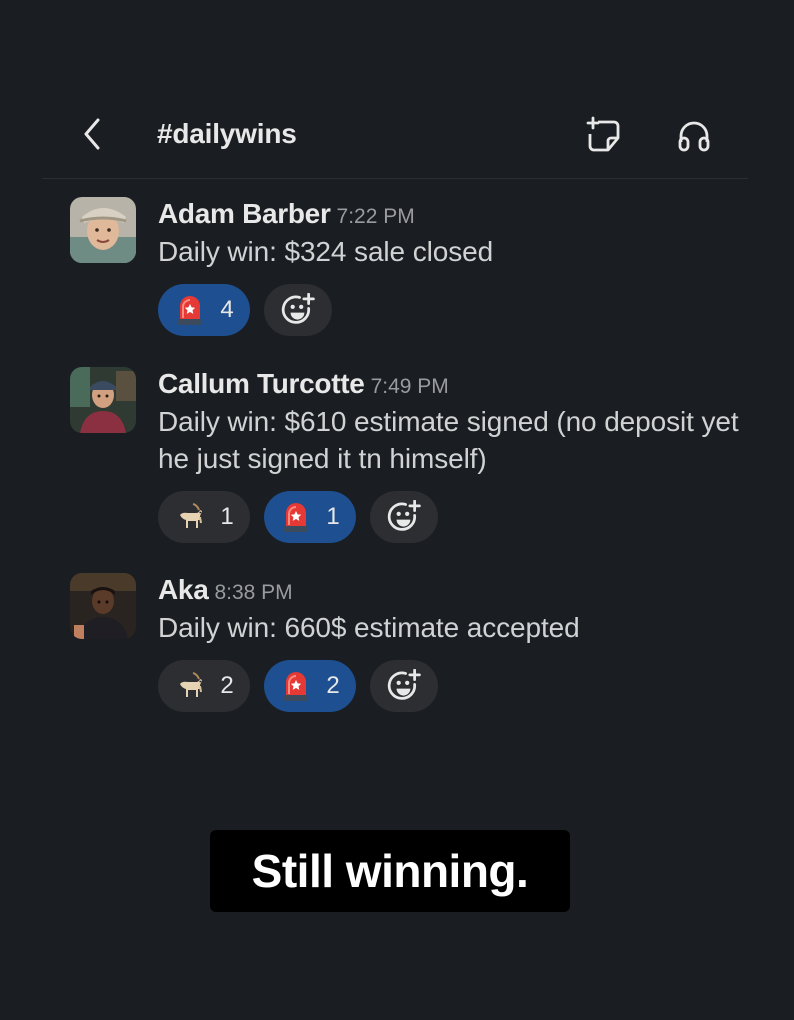 Image resolution: width=794 pixels, height=1020 pixels. What do you see at coordinates (453, 517) in the screenshot?
I see `reaction-bar: 1 1` at bounding box center [453, 517].